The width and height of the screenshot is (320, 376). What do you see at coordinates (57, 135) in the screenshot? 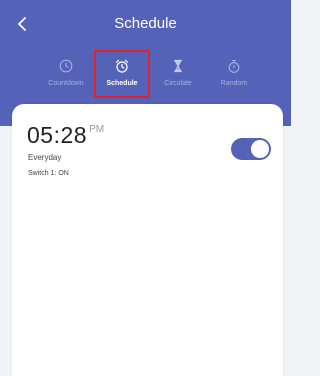
I see `time-value: 05:28` at bounding box center [57, 135].